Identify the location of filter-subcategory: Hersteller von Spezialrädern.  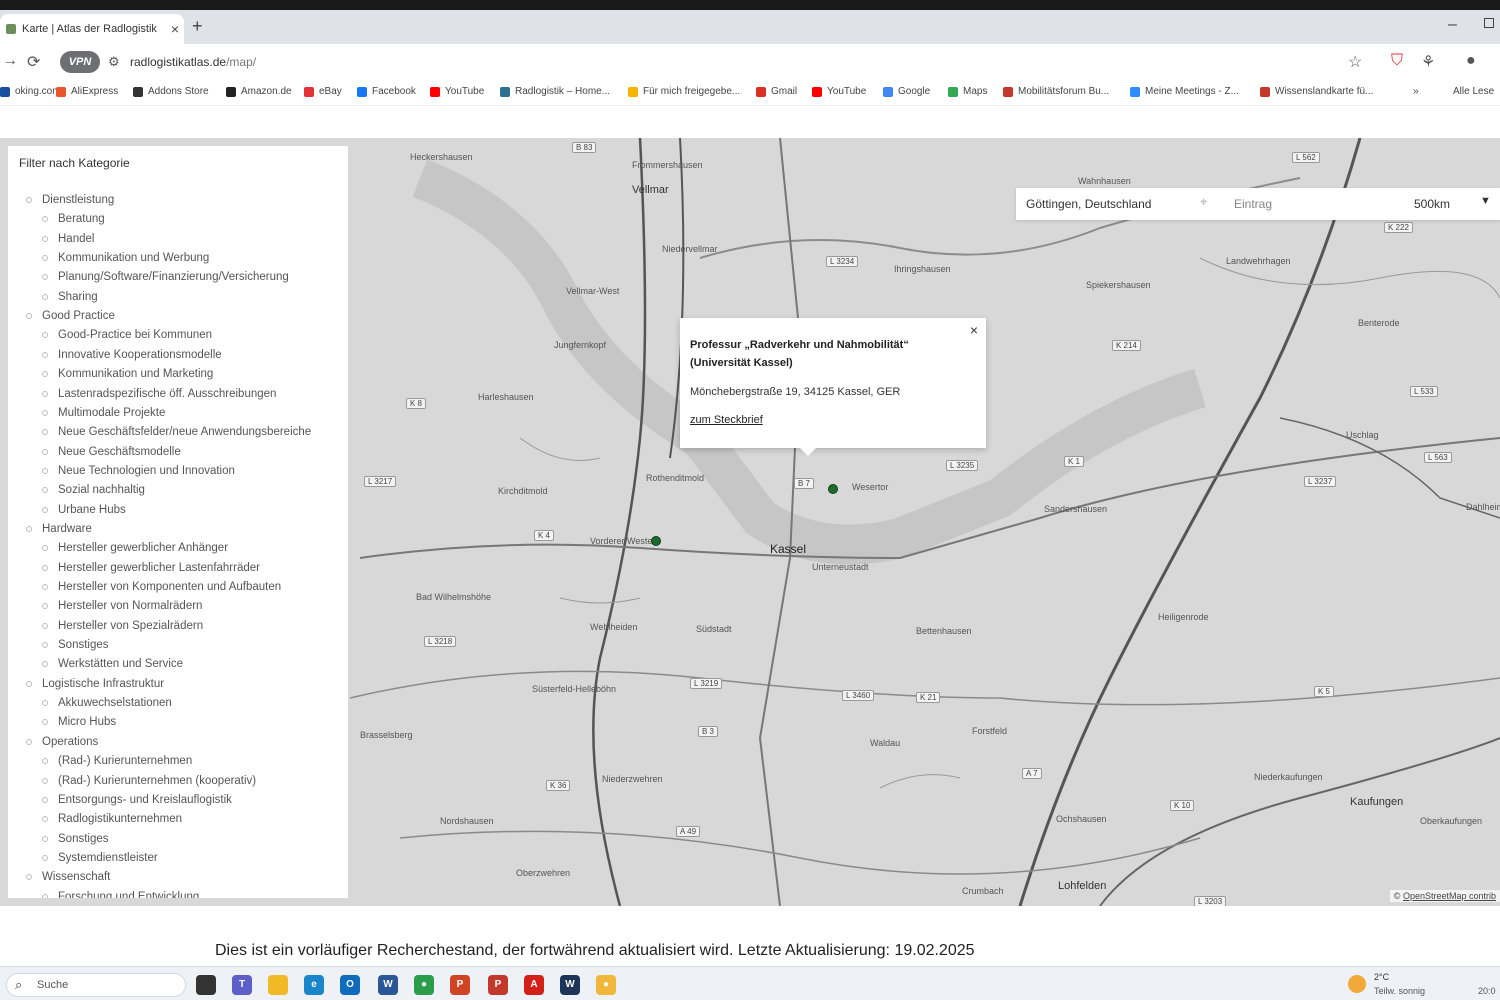
(122, 626).